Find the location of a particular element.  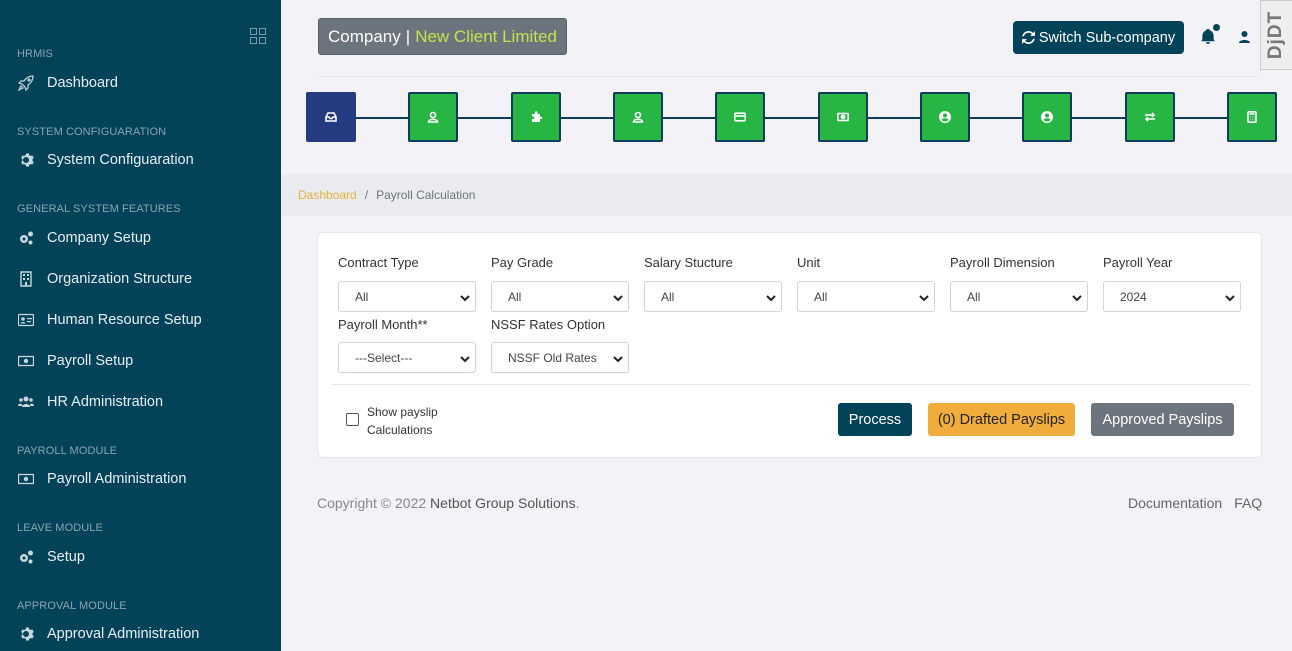

money-bill-icon is located at coordinates (26, 479).